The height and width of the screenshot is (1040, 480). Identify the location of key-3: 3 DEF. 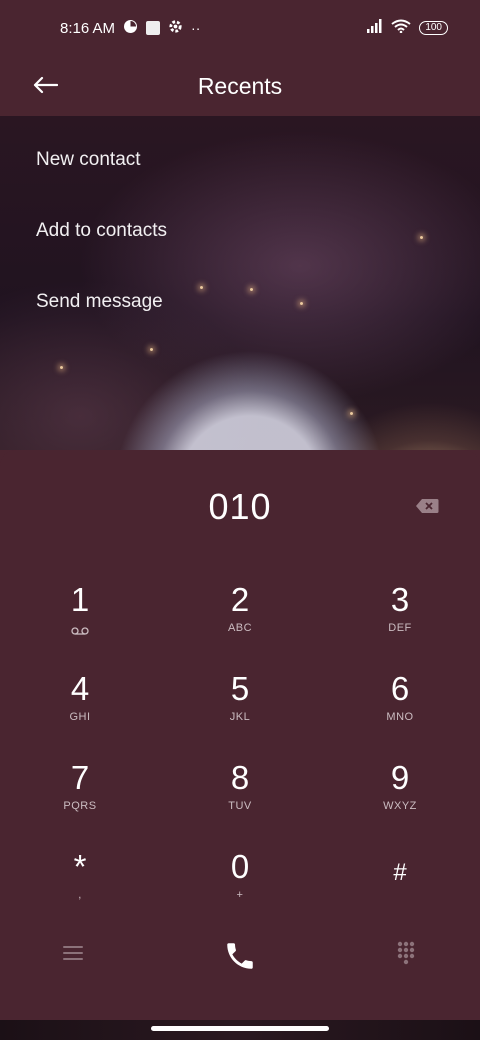
(400, 622).